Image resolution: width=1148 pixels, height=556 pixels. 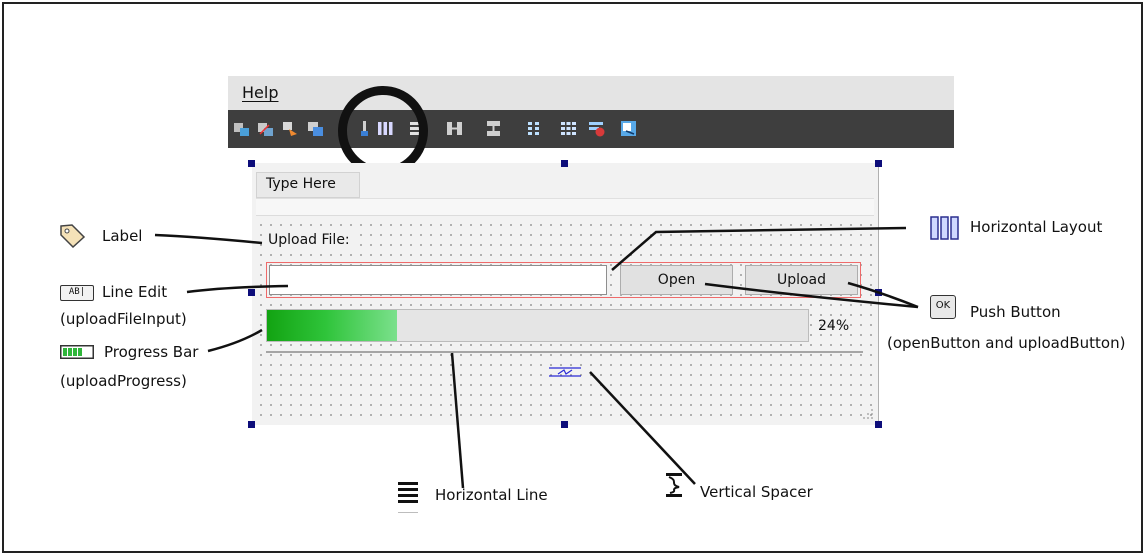 What do you see at coordinates (1015, 312) in the screenshot?
I see `push-button-annotation: Push Button` at bounding box center [1015, 312].